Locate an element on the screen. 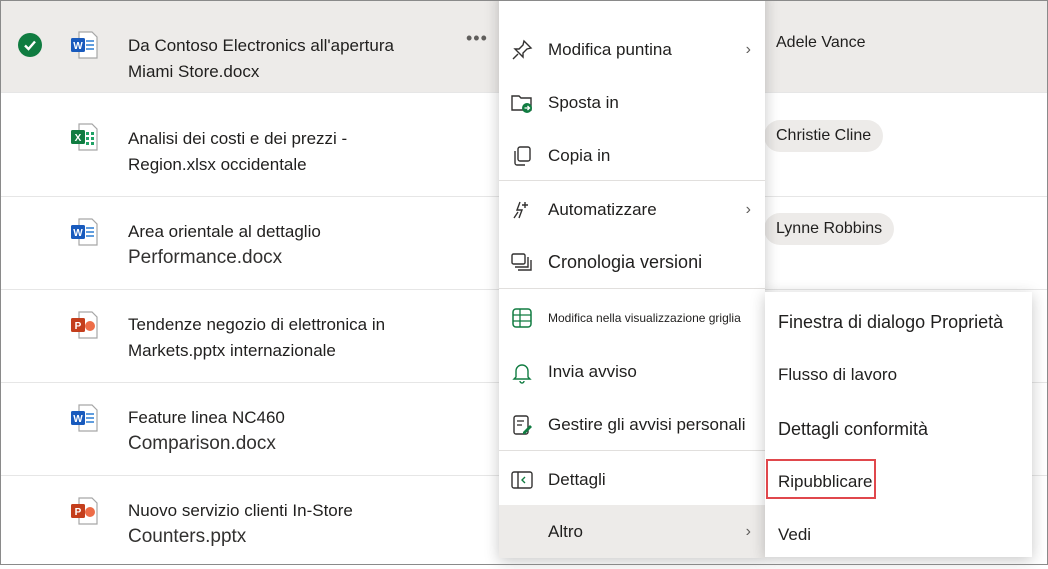 The height and width of the screenshot is (569, 1048). menu-item-manage-alerts: Gestire gli avvisi personali is located at coordinates (632, 425).